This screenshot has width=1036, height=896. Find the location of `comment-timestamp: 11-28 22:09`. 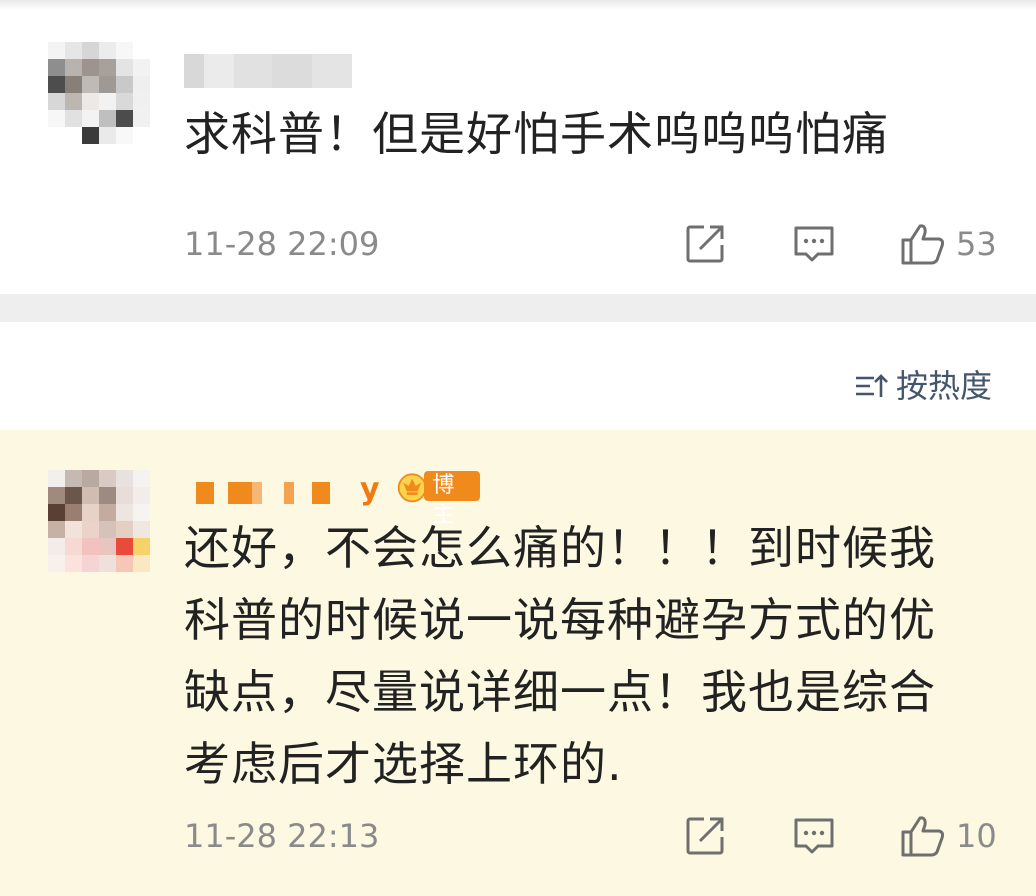

comment-timestamp: 11-28 22:09 is located at coordinates (282, 244).